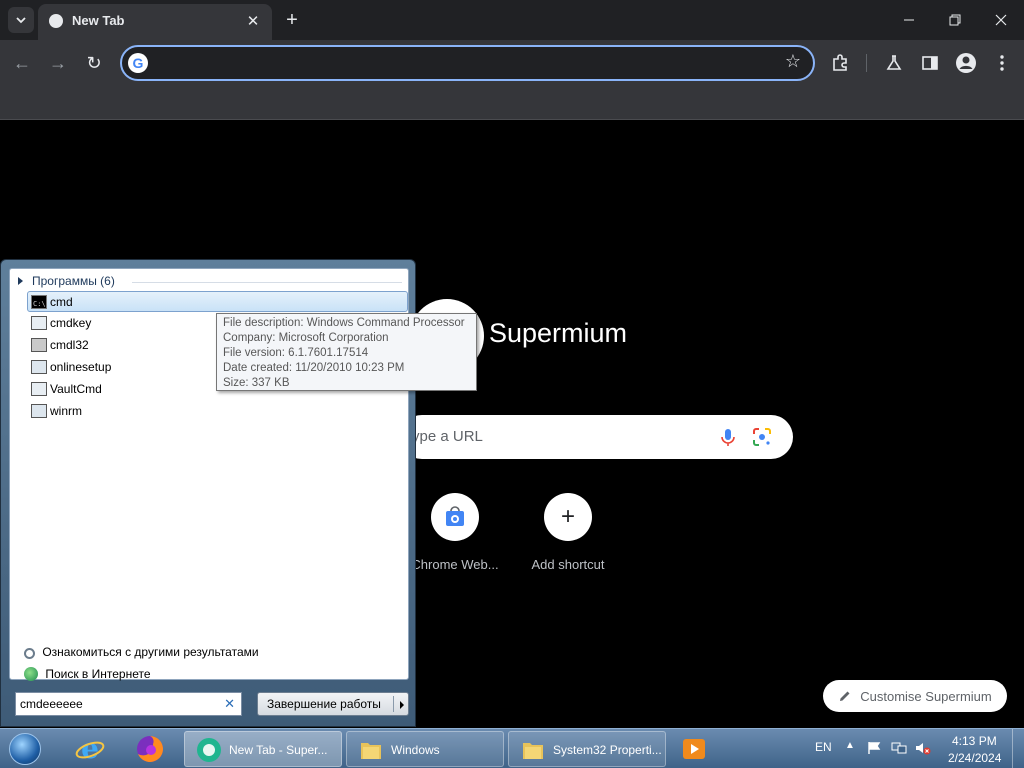  Describe the element at coordinates (558, 333) in the screenshot. I see `ntp-brand-title: Supermium` at that location.